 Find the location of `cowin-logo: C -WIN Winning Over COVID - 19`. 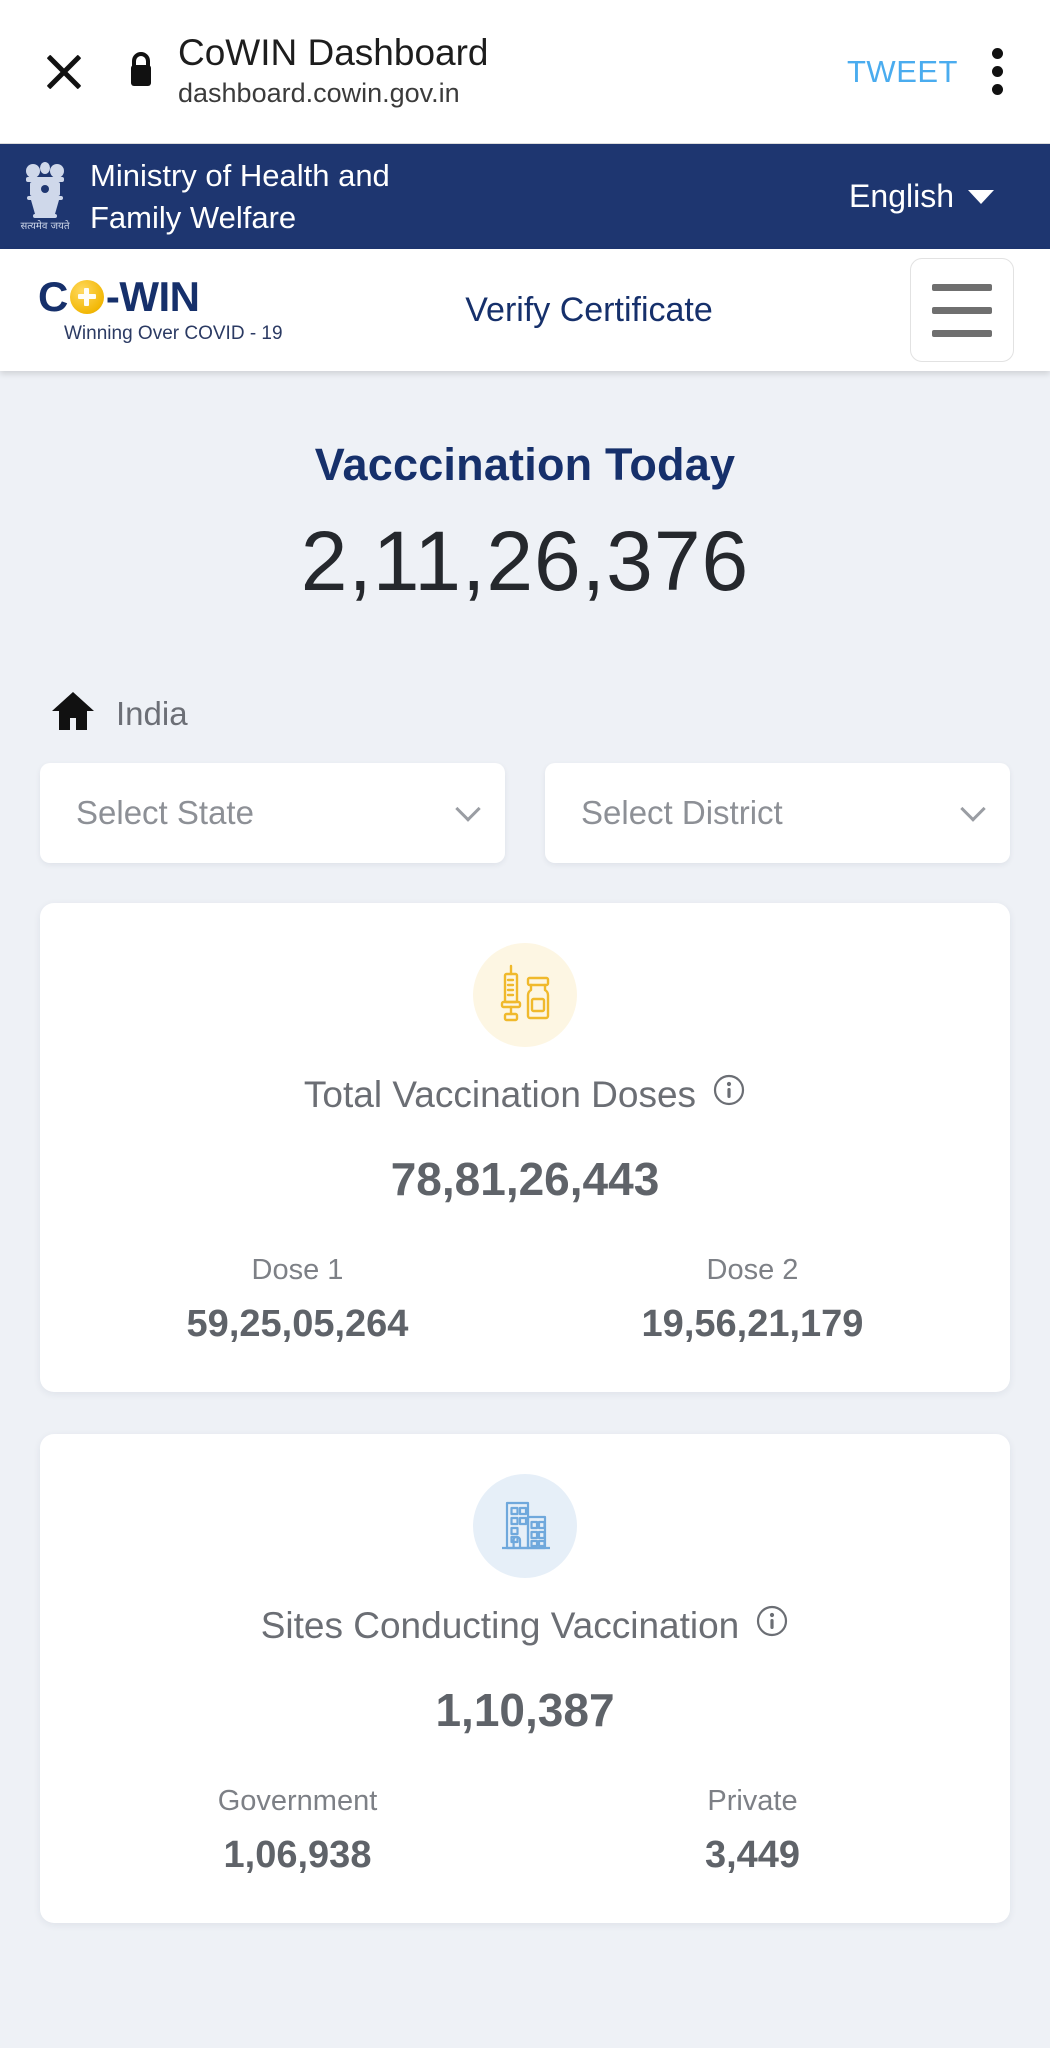

cowin-logo: C -WIN Winning Over COVID - 19 is located at coordinates (168, 308).